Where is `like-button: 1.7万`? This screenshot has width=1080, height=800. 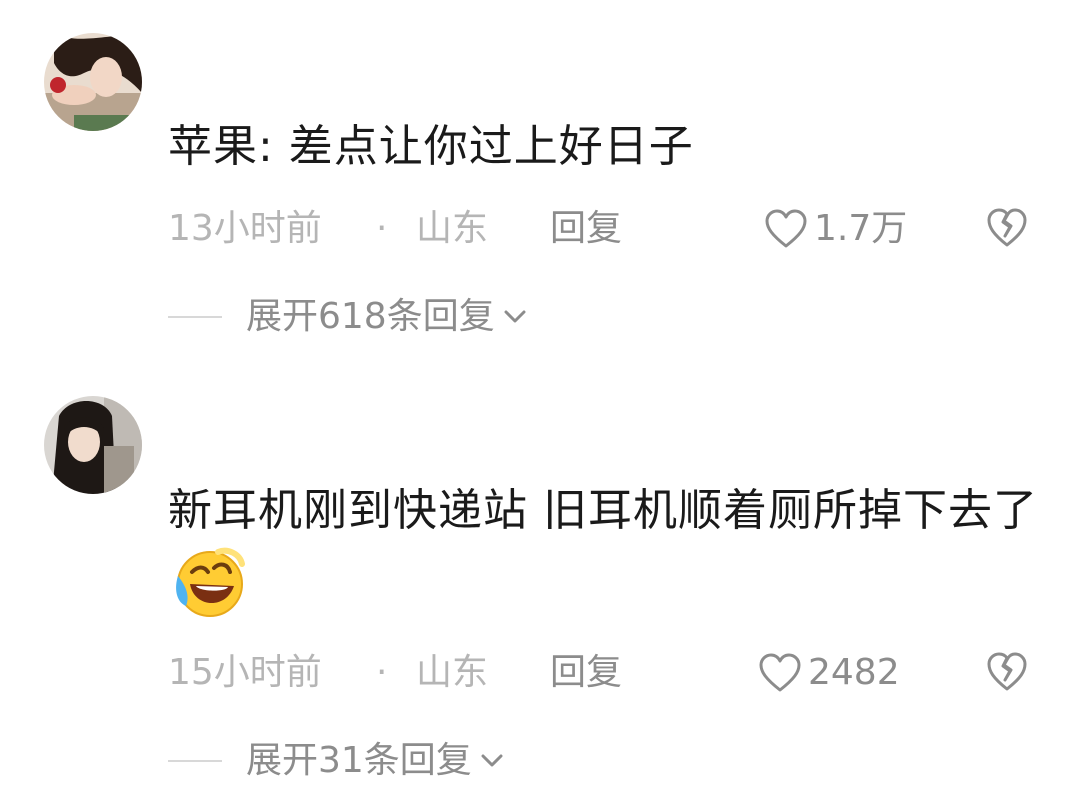
like-button: 1.7万 is located at coordinates (835, 229).